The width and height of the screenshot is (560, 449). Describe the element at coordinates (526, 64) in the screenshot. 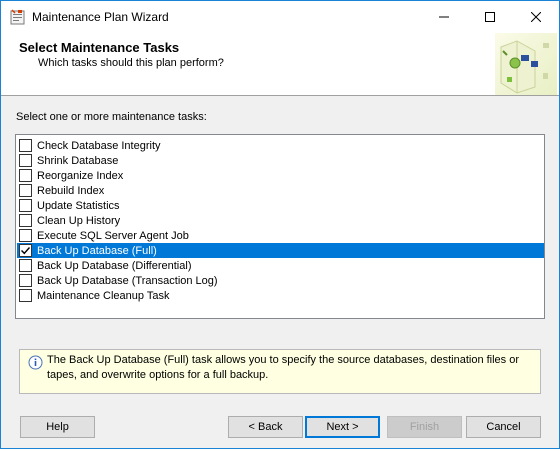

I see `wizard-banner-icon` at that location.